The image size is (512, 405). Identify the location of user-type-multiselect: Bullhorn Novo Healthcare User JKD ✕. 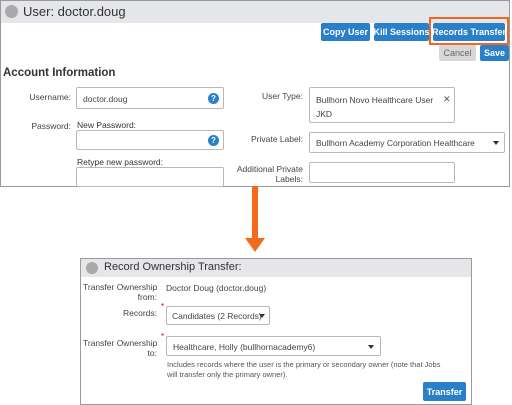
(382, 105).